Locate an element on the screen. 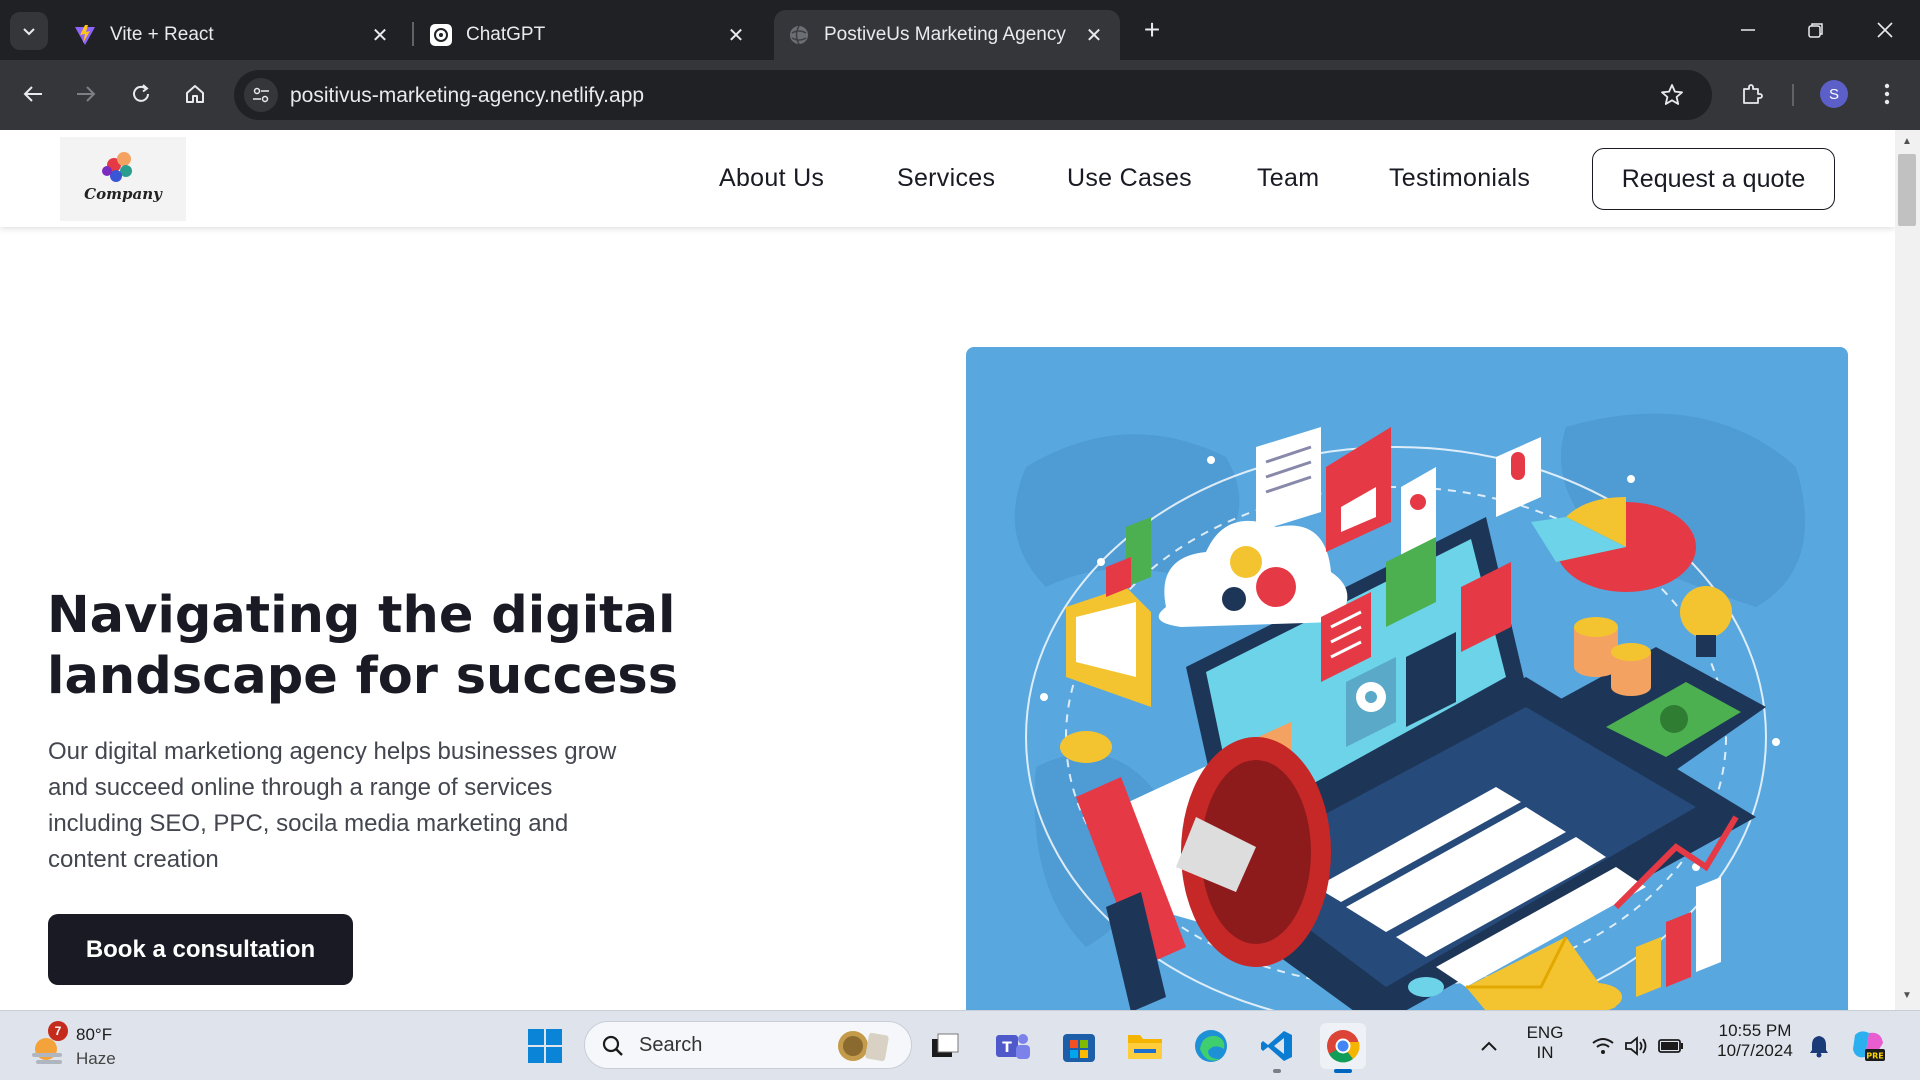 This screenshot has height=1080, width=1920. language-indicator: ENG IN is located at coordinates (1545, 1043).